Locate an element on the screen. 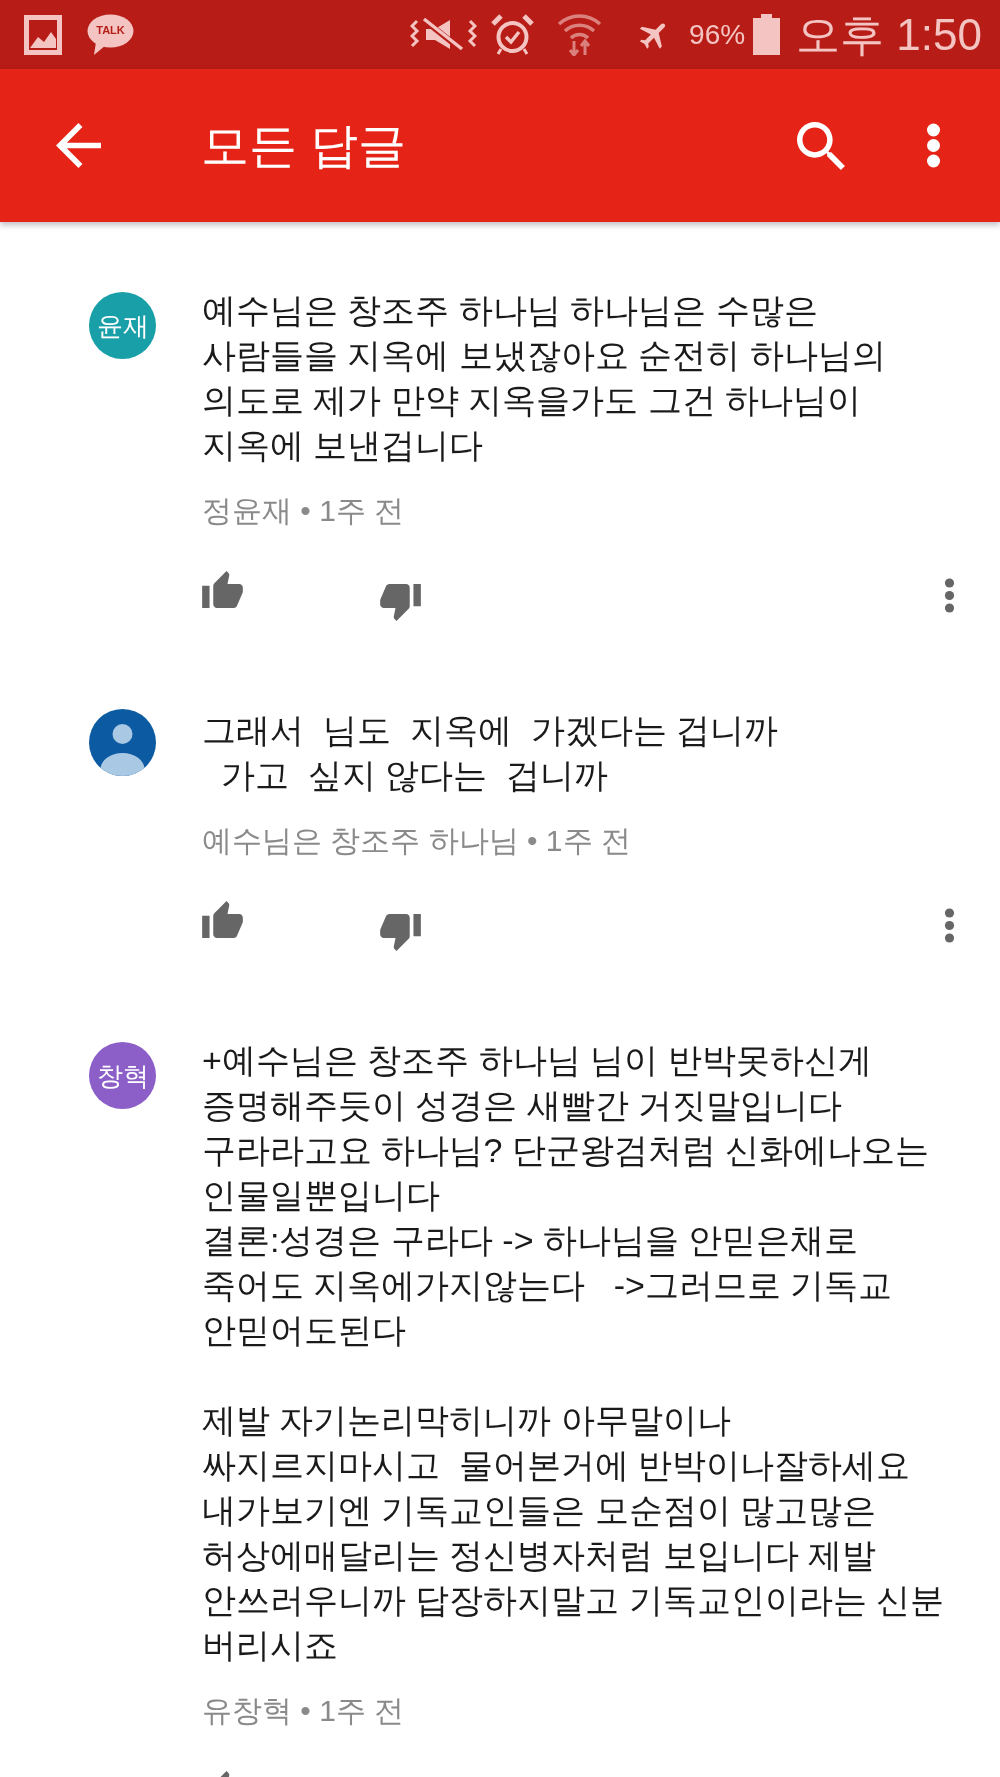 Image resolution: width=1000 pixels, height=1777 pixels. back-icon is located at coordinates (78, 145).